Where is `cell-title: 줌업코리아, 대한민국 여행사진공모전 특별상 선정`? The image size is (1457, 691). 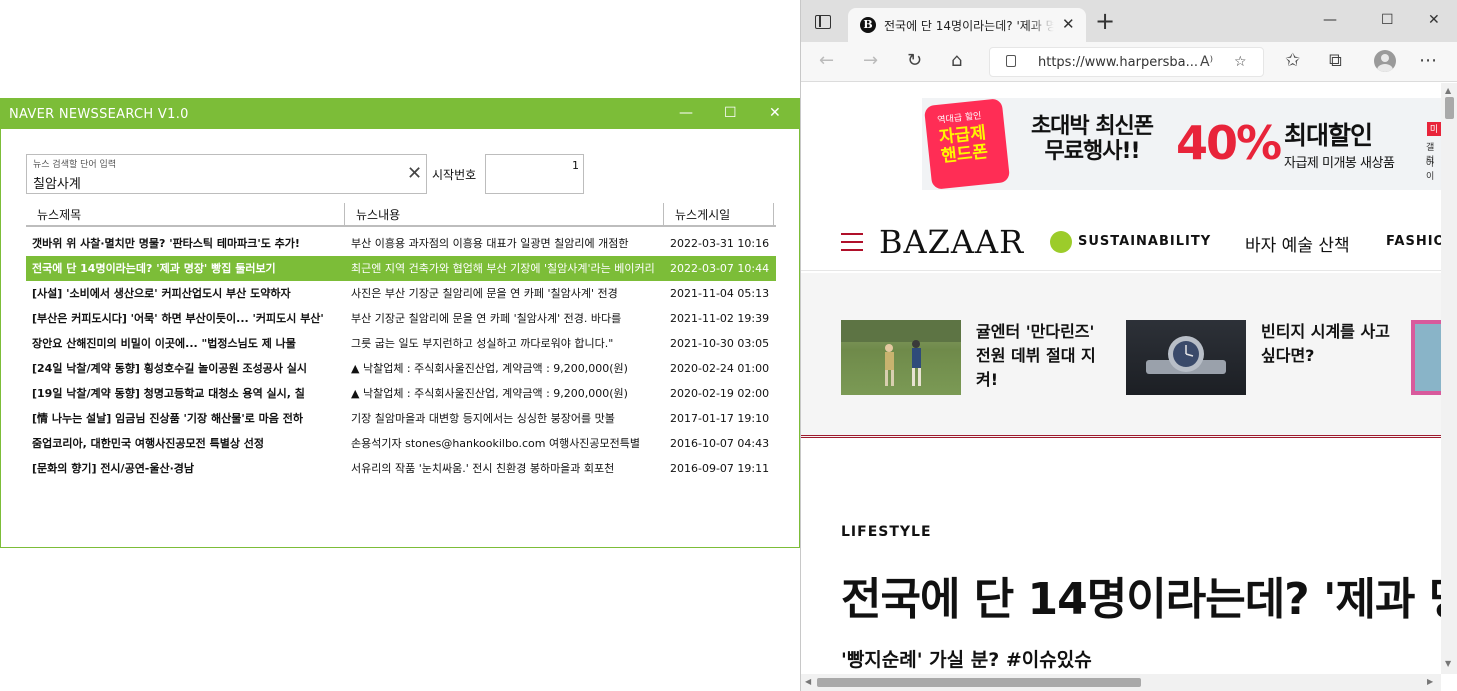
cell-title: 줌업코리아, 대한민국 여행사진공모전 특별상 선정 is located at coordinates (148, 443).